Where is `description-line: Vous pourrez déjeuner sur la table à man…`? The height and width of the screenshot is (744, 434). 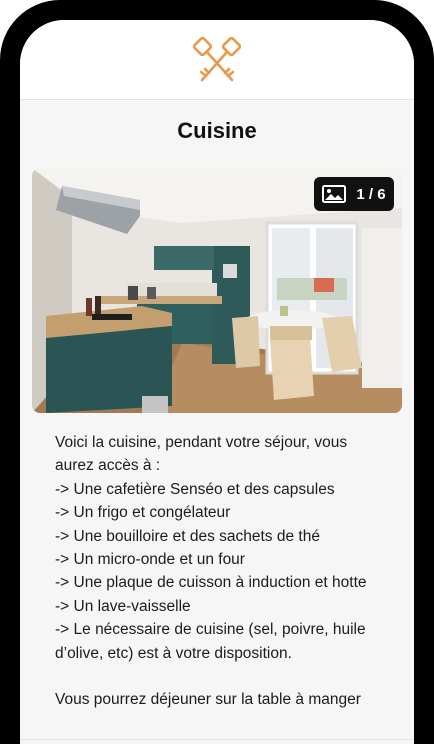
description-line: Vous pourrez déjeuner sur la table à man… is located at coordinates (208, 700).